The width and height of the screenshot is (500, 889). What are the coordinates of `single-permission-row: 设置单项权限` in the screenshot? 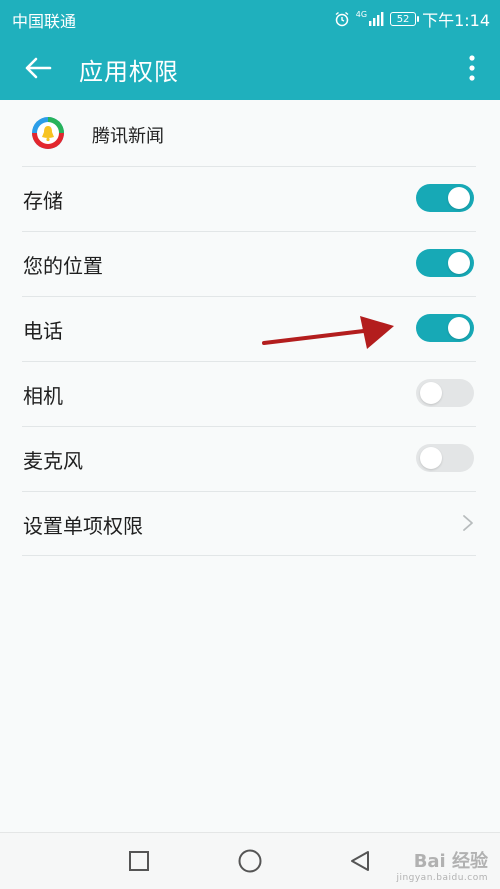 It's located at (250, 524).